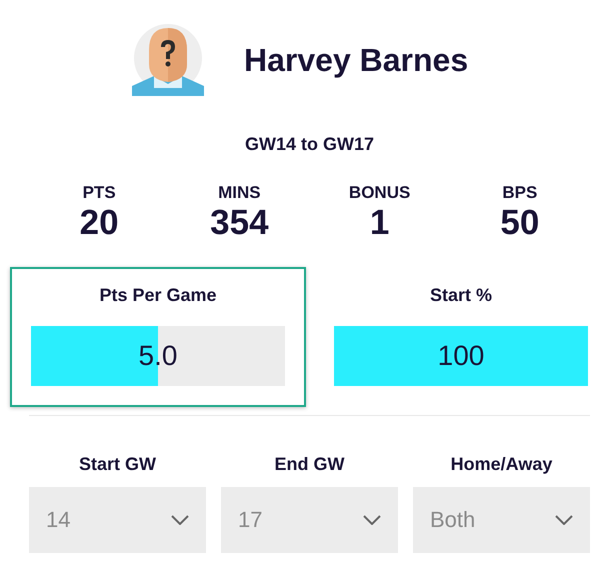  I want to click on avatar-icon, so click(168, 60).